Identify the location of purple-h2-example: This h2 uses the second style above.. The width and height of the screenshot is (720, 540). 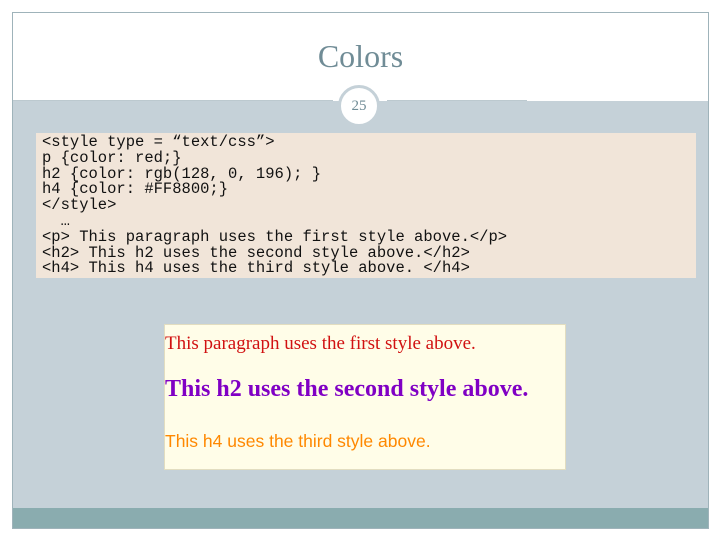
(347, 389).